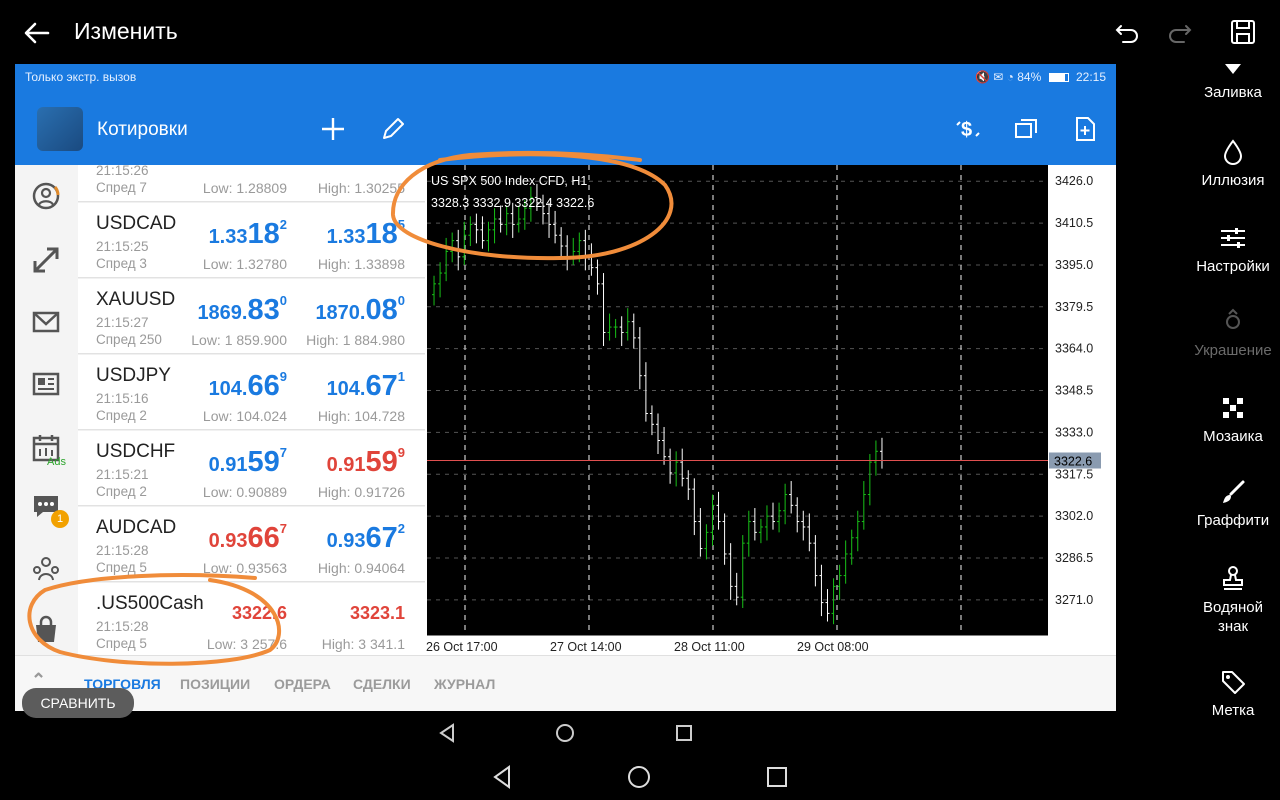 Image resolution: width=1280 pixels, height=800 pixels. What do you see at coordinates (228, 237) in the screenshot?
I see `bid-prefix: 1.33` at bounding box center [228, 237].